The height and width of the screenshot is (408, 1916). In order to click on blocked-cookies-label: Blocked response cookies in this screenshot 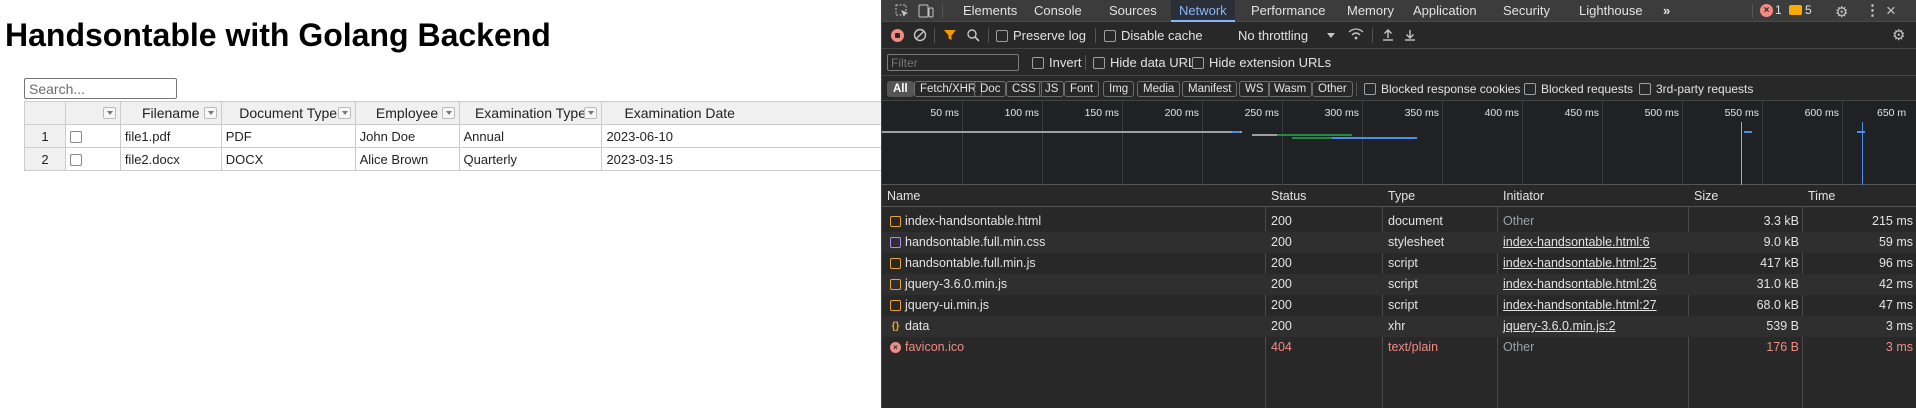, I will do `click(1450, 89)`.